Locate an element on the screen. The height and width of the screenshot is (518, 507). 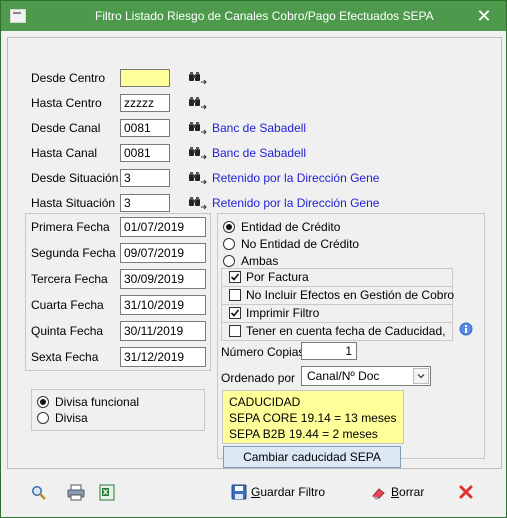
hasta-situacion-description: Retenido por la Dirección Gene is located at coordinates (295, 203).